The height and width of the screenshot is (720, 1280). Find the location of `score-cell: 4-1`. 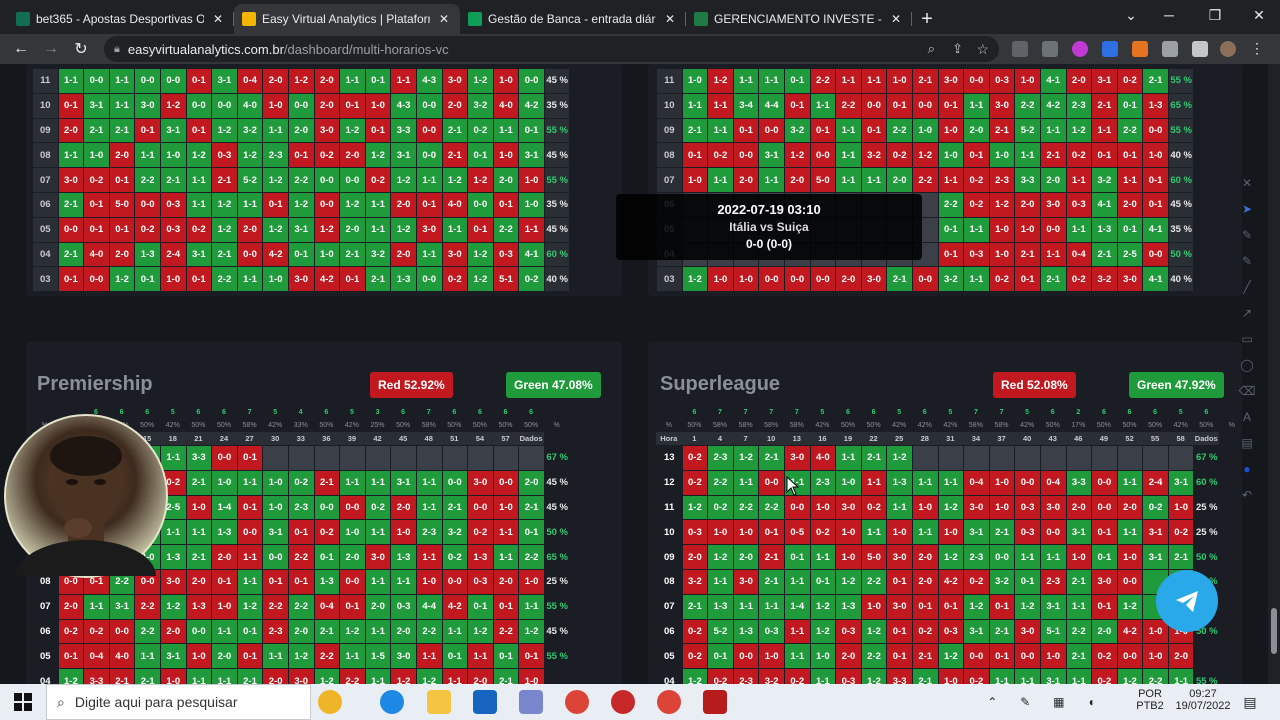

score-cell: 4-1 is located at coordinates (531, 254).